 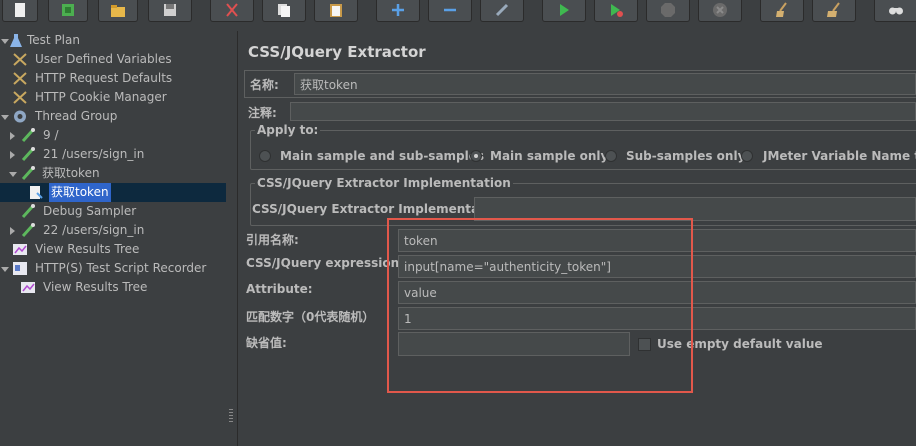 I want to click on default-value-field, so click(x=514, y=344).